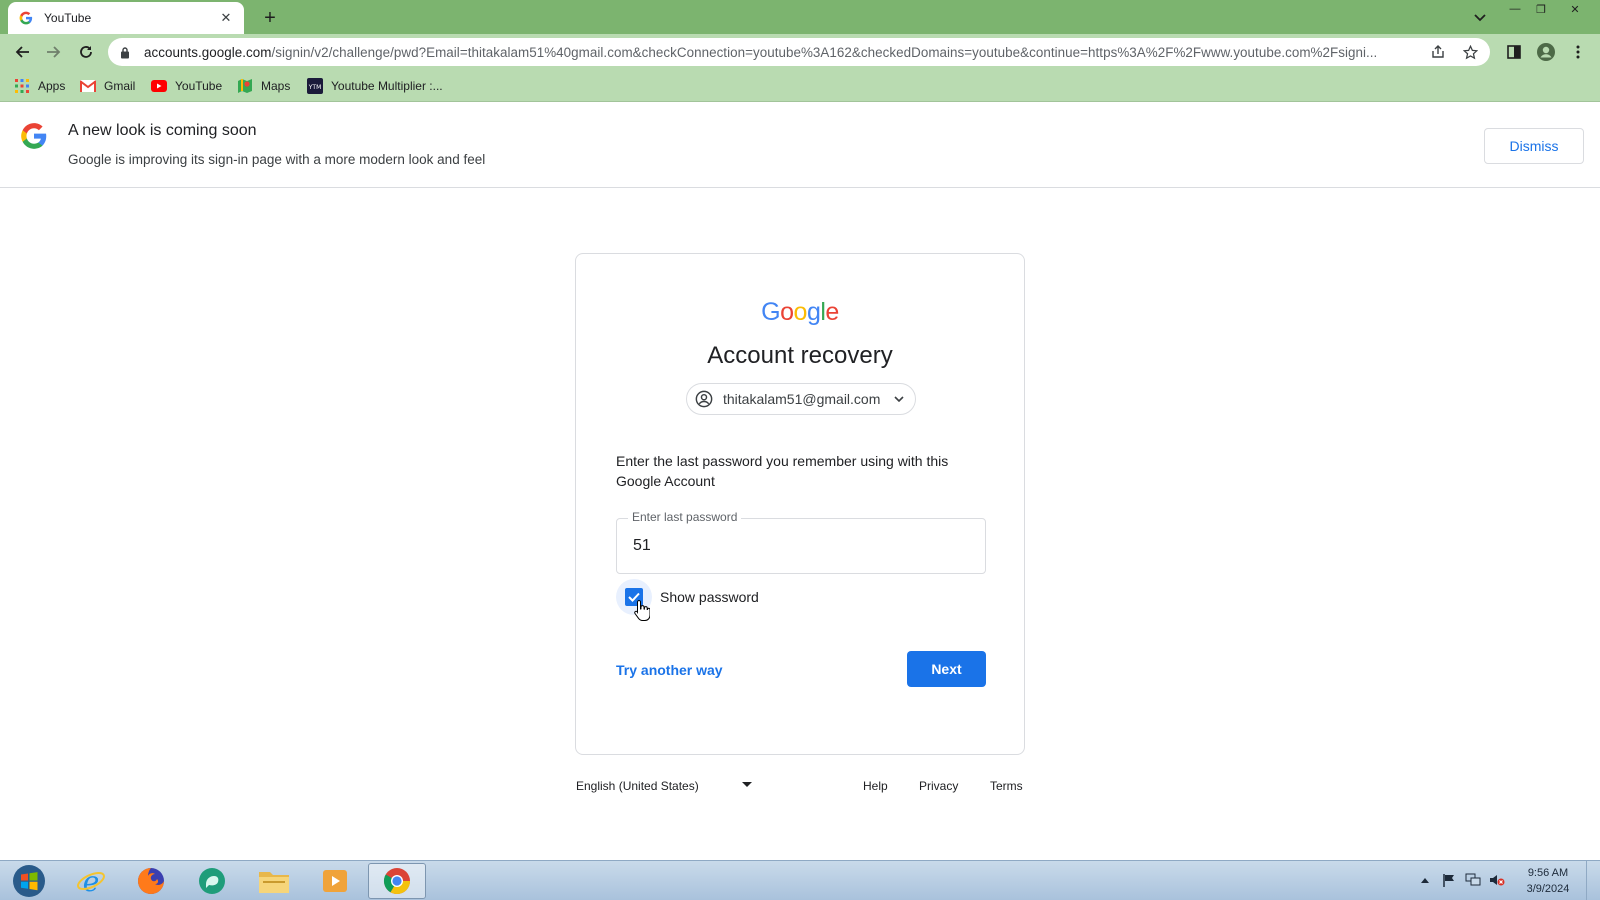 The height and width of the screenshot is (900, 1600). I want to click on url-host: accounts.google.com, so click(208, 52).